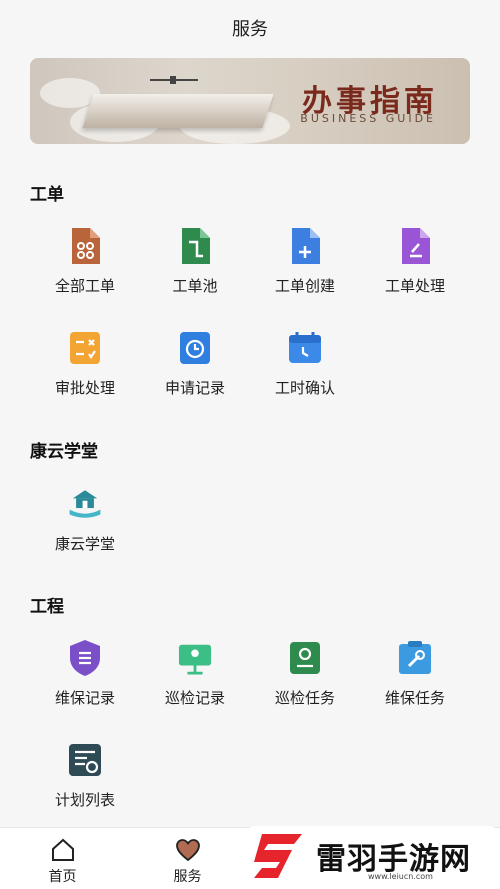 The width and height of the screenshot is (500, 889). Describe the element at coordinates (414, 697) in the screenshot. I see `tile-label: 维保任务` at that location.